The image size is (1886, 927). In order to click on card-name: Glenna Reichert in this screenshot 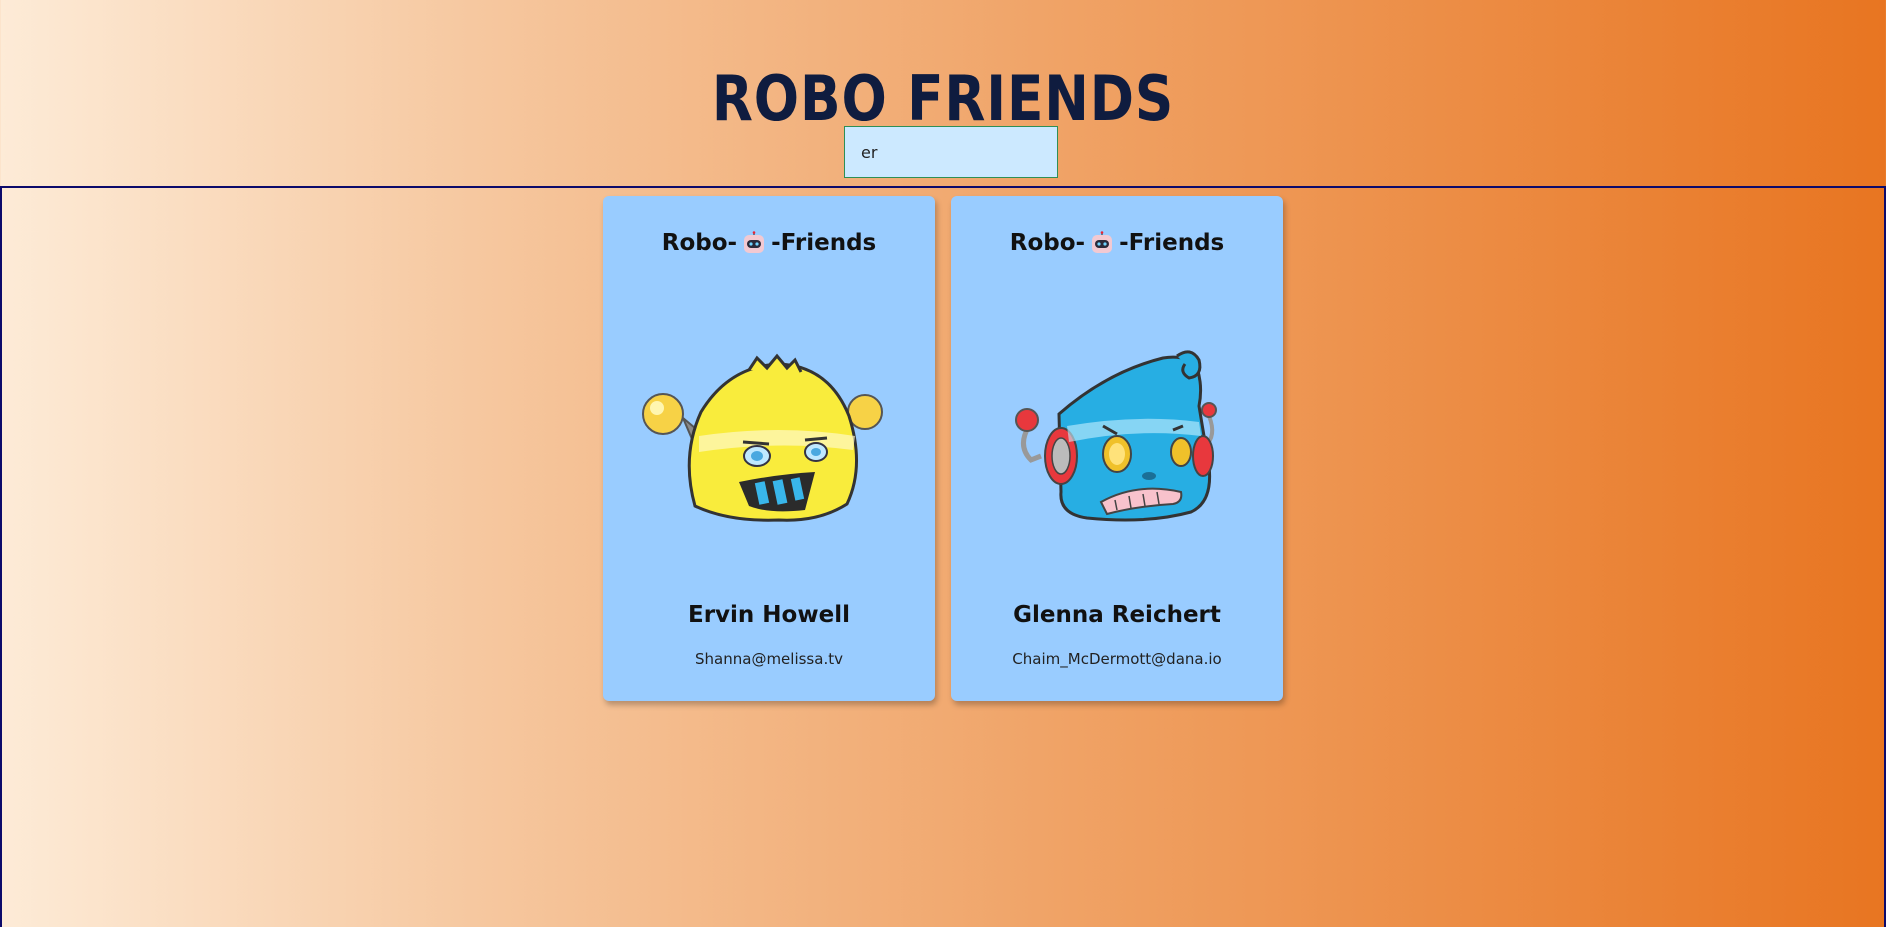, I will do `click(1117, 615)`.